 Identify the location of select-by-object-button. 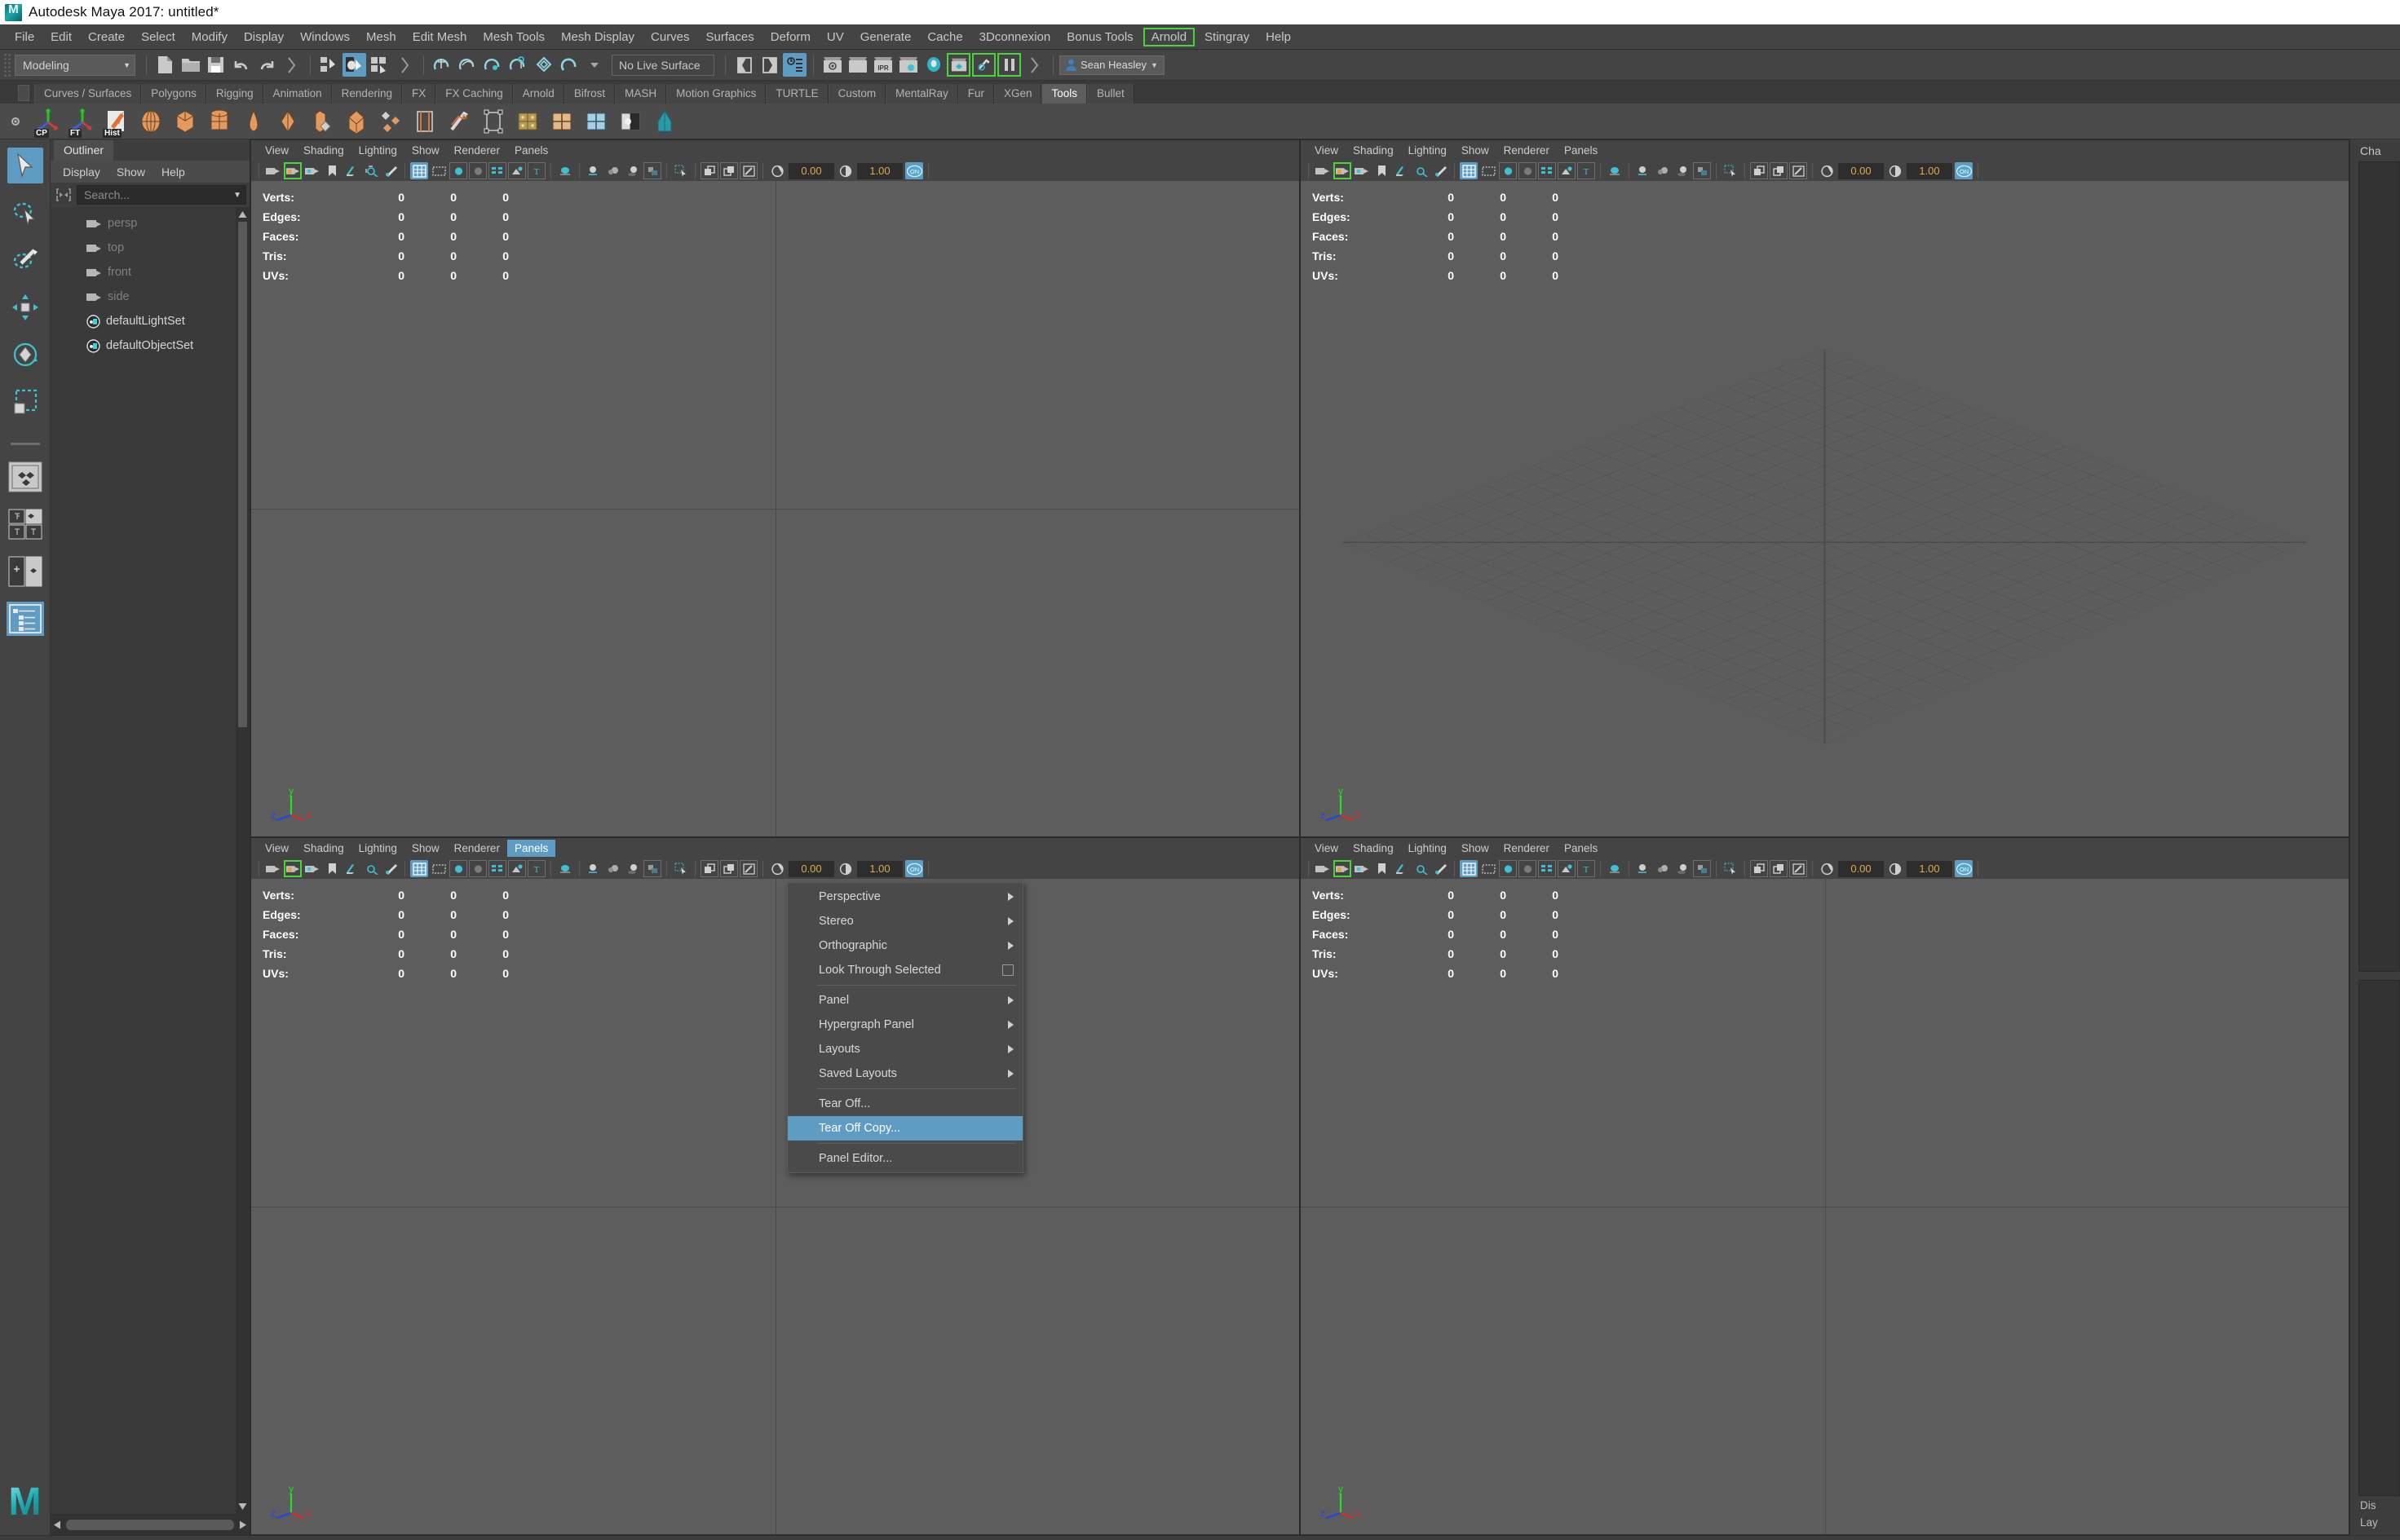
(354, 65).